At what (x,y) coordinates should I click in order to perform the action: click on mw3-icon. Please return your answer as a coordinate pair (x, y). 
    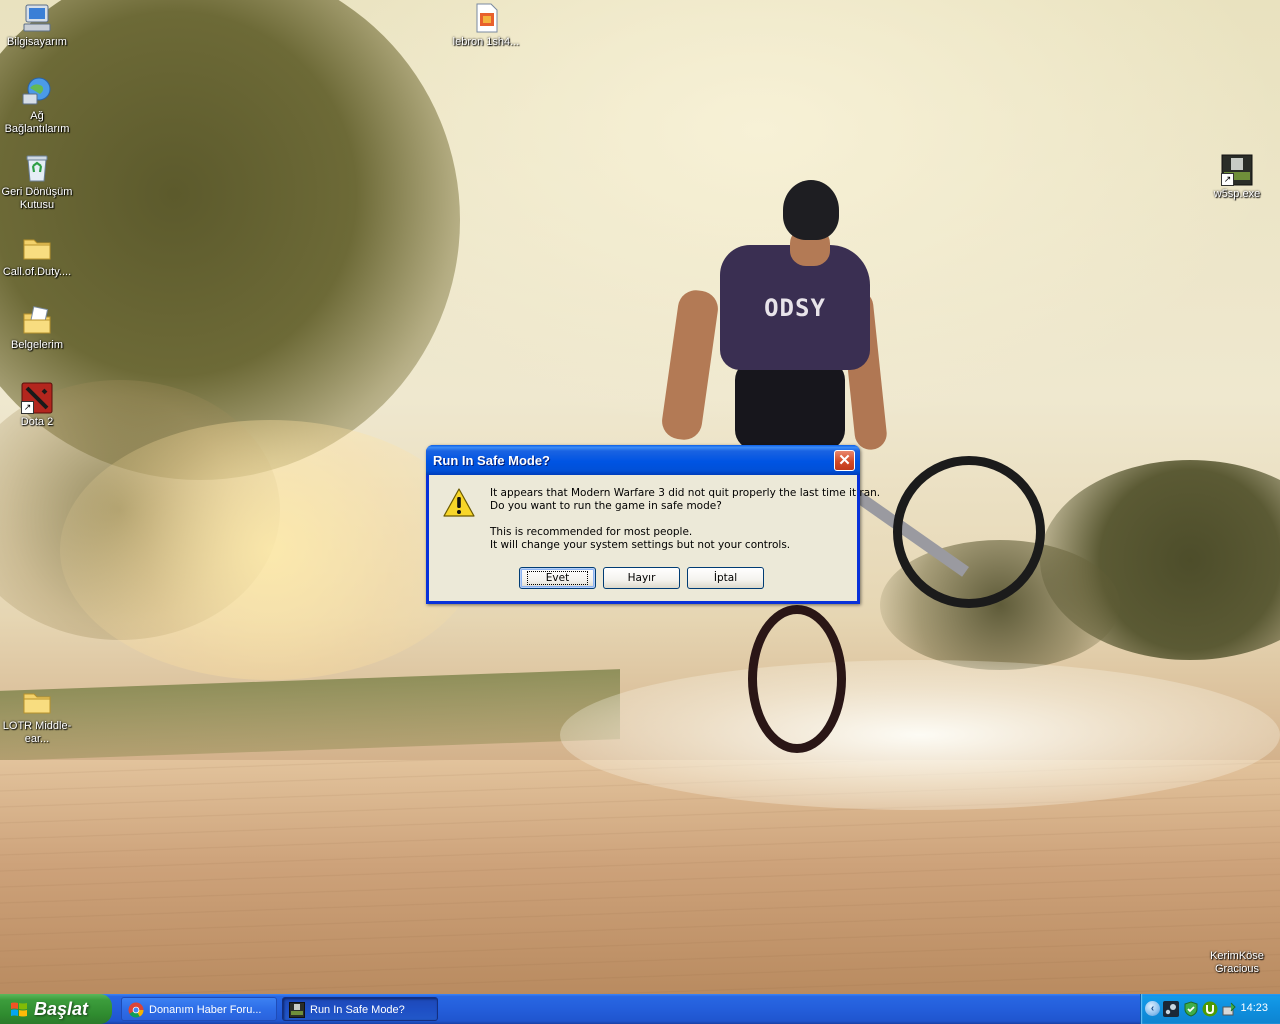
    Looking at the image, I should click on (297, 1010).